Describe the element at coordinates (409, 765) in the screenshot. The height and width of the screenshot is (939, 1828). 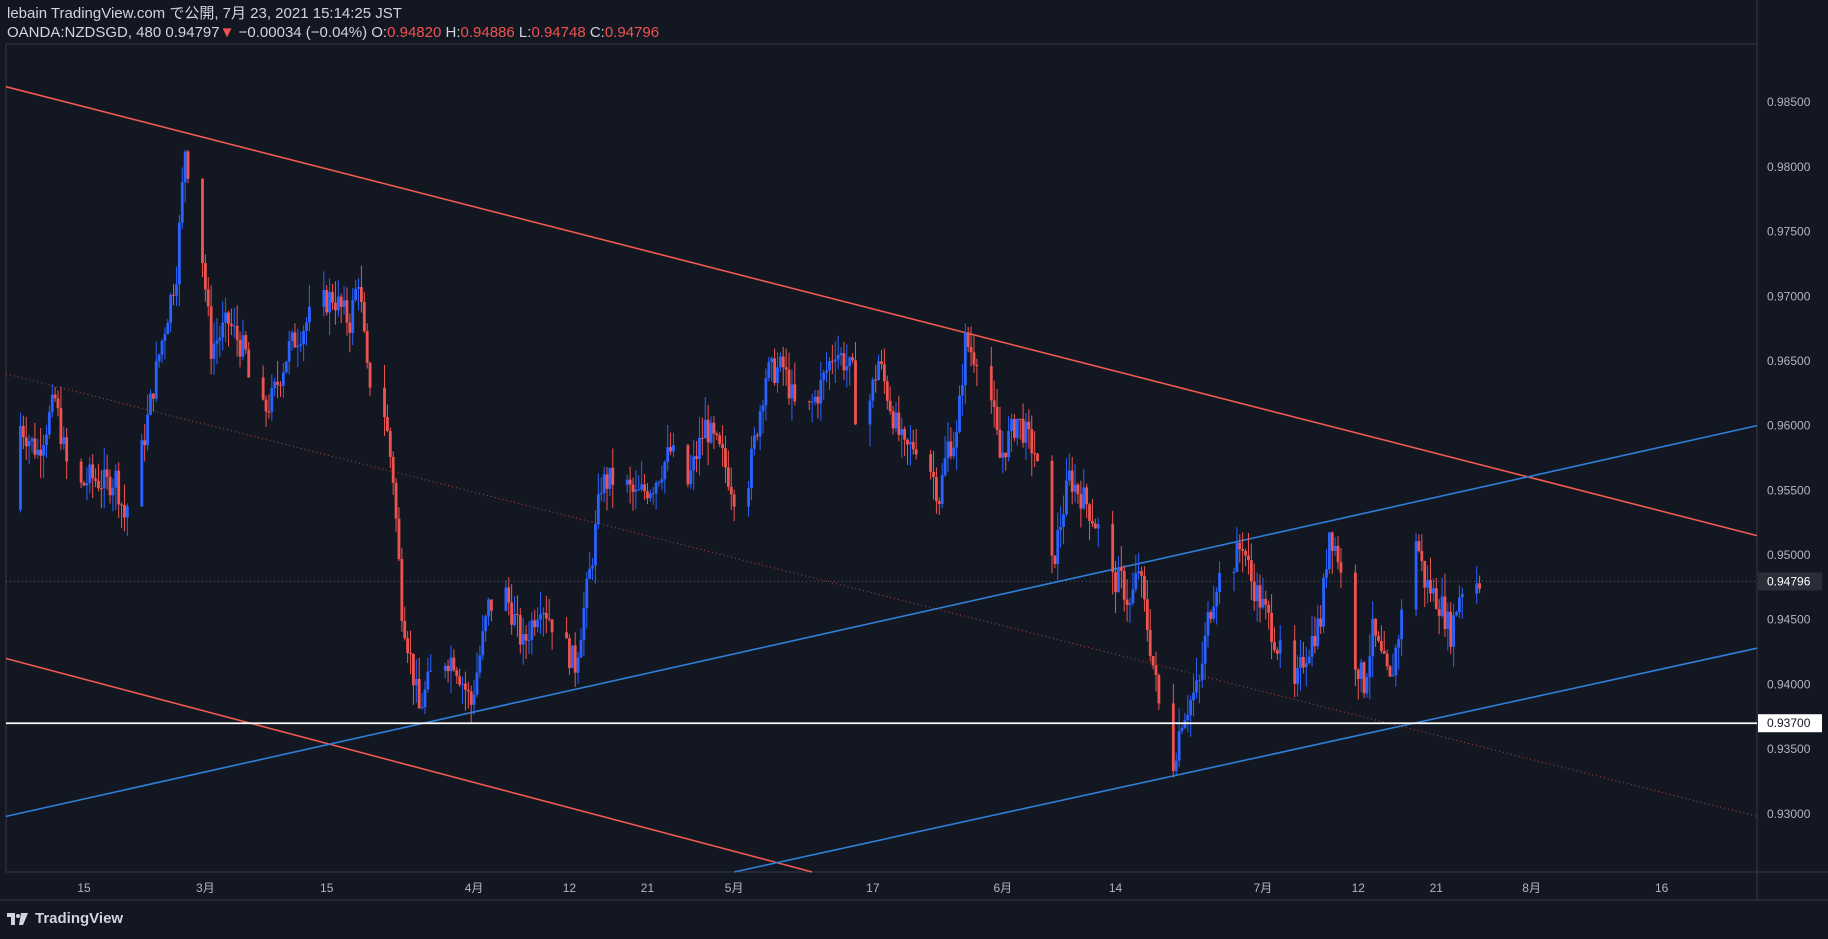
I see `trendline-resistance-lower` at that location.